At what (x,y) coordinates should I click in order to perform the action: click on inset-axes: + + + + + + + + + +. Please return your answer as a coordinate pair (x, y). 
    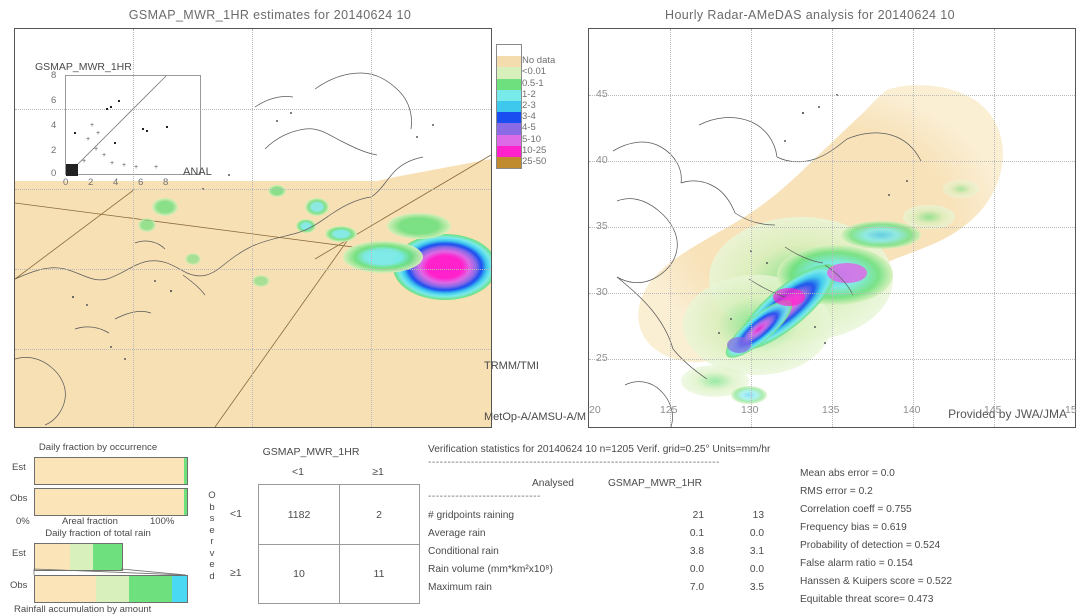
    Looking at the image, I should click on (133, 125).